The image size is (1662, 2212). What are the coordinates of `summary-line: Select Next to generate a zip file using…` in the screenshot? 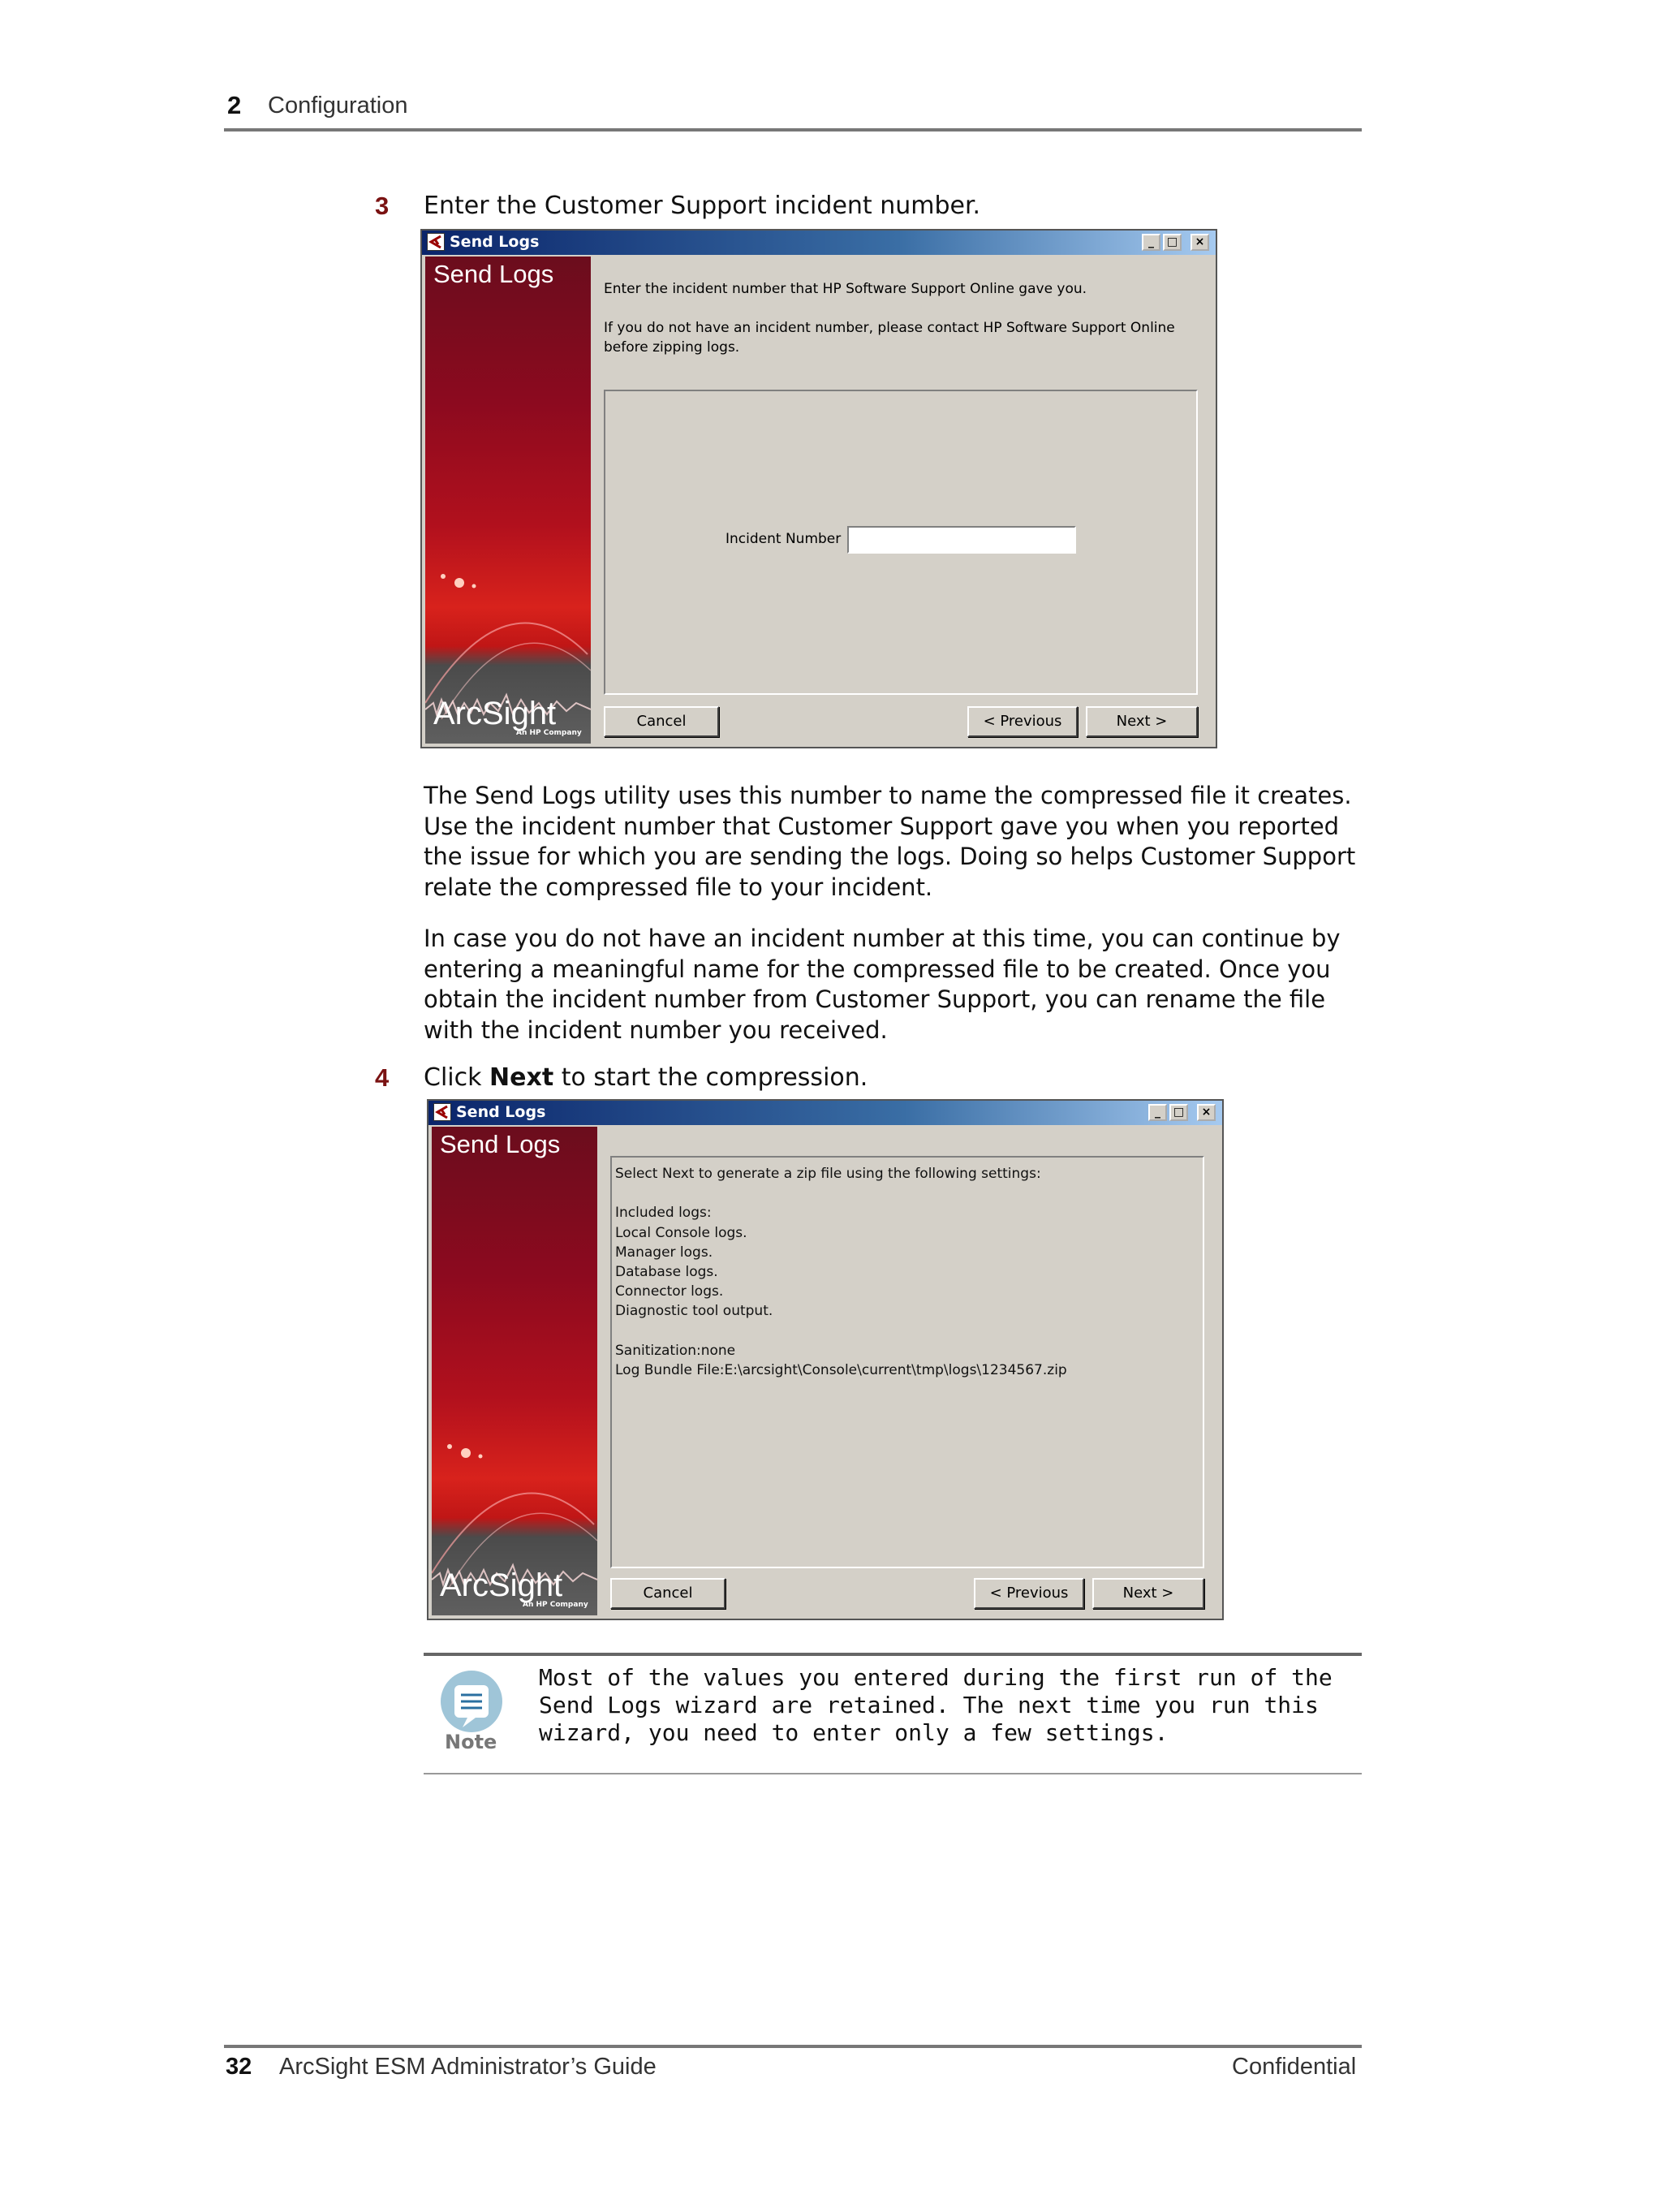 It's located at (828, 1174).